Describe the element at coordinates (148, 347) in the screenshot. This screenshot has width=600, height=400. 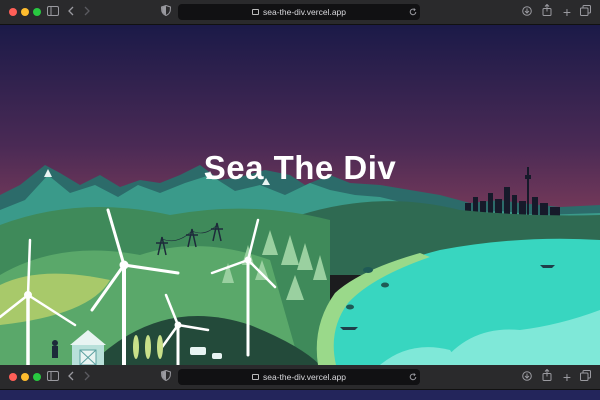
I see `wheat` at that location.